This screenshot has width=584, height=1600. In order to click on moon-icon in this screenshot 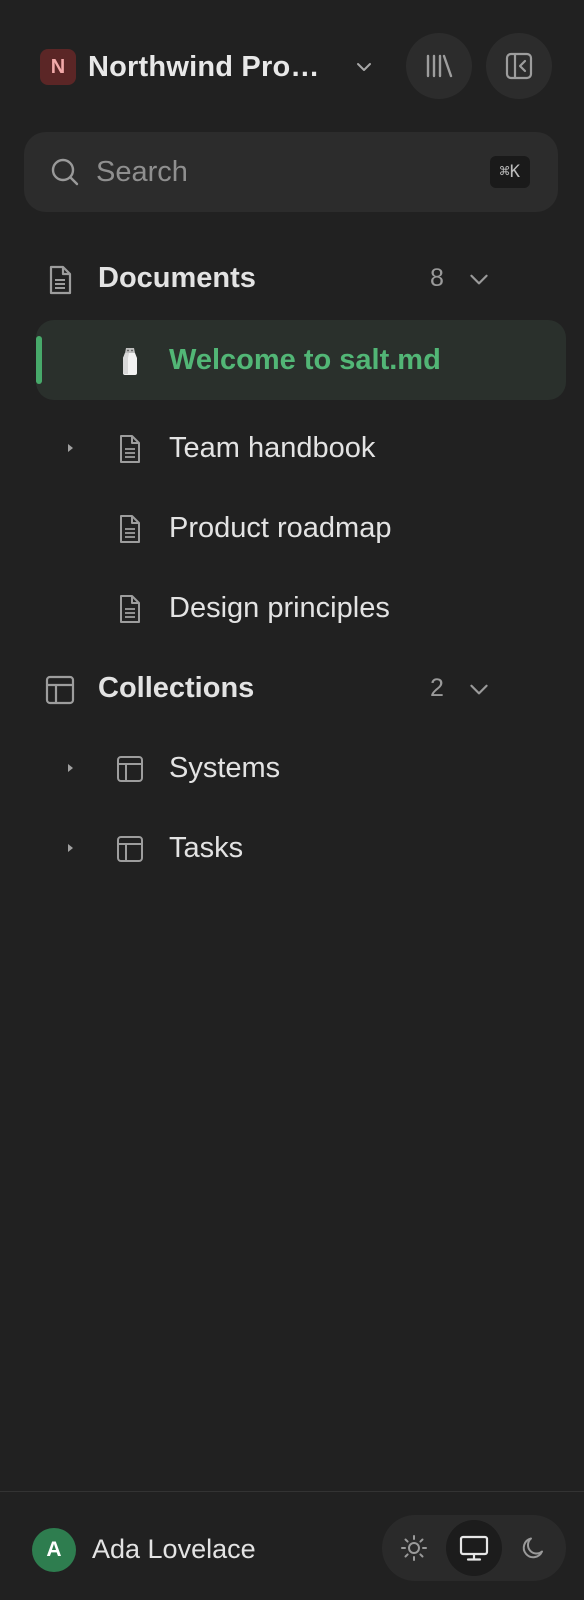, I will do `click(532, 1548)`.